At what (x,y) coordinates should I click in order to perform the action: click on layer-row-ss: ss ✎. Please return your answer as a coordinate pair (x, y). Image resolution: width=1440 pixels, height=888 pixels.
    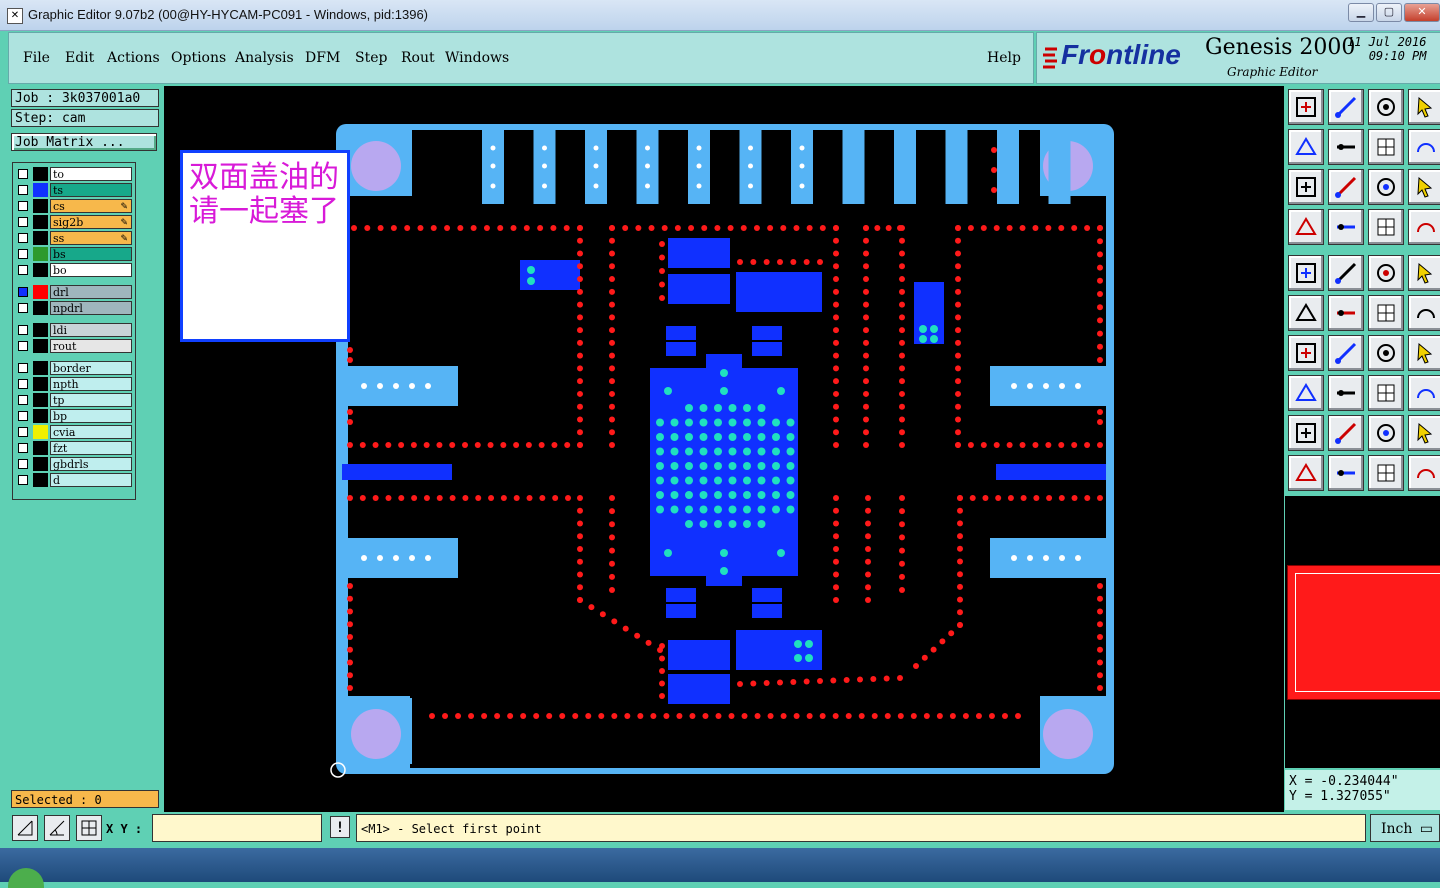
    Looking at the image, I should click on (74, 238).